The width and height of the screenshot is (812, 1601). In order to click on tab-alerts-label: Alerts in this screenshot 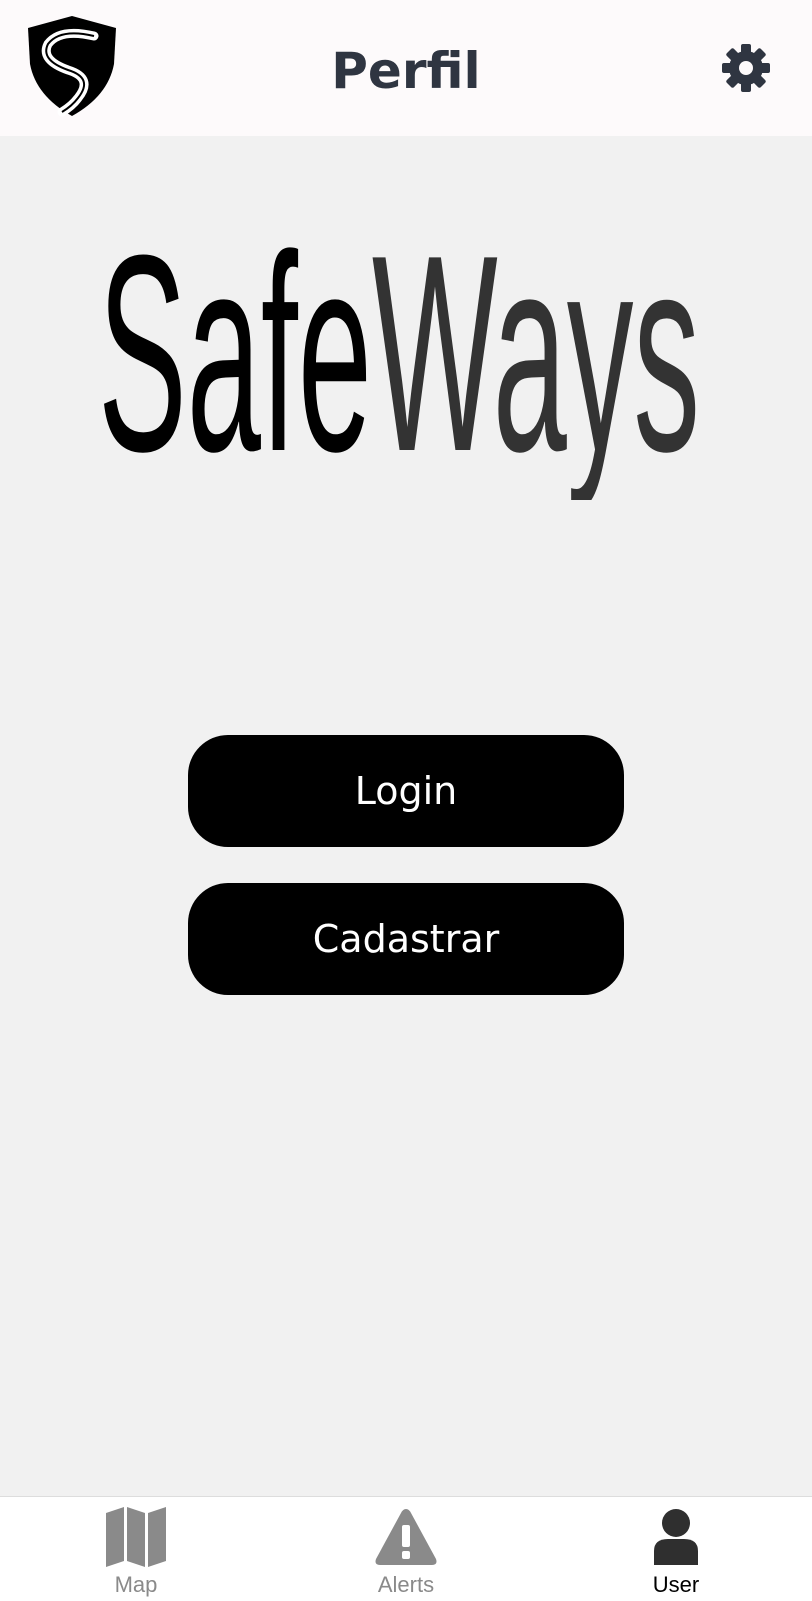, I will do `click(406, 1584)`.